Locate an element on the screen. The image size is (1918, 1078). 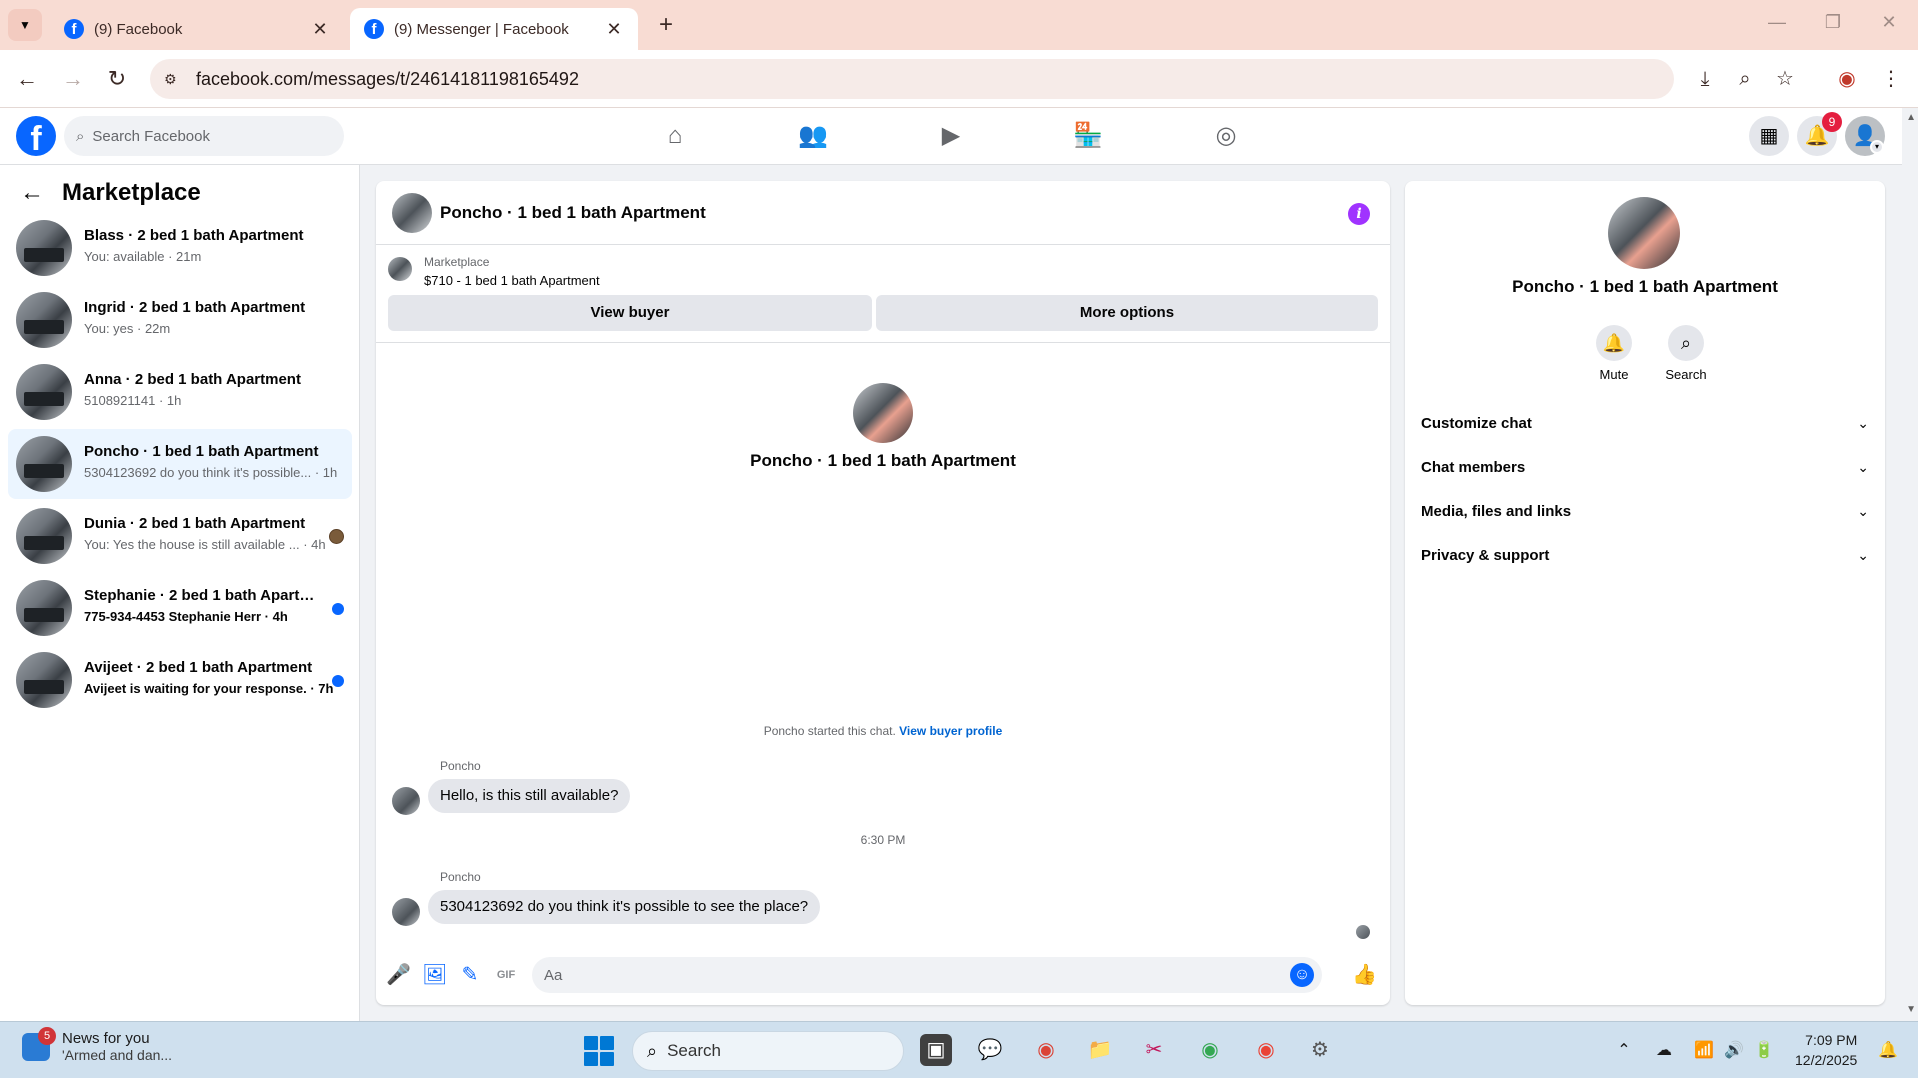
reload-icon: ↻ is located at coordinates (117, 79).